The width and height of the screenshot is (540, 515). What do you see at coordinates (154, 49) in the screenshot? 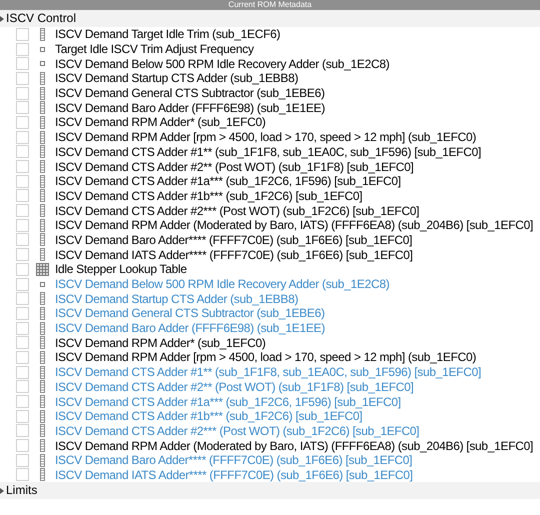
I see `tree-item: Target Idle ISCV Trim Adjust Frequency` at bounding box center [154, 49].